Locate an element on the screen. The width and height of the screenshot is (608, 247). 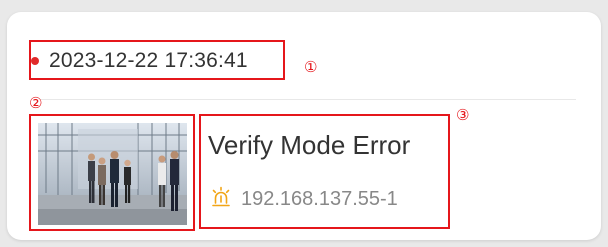
annotation-marker-1: ① is located at coordinates (311, 67).